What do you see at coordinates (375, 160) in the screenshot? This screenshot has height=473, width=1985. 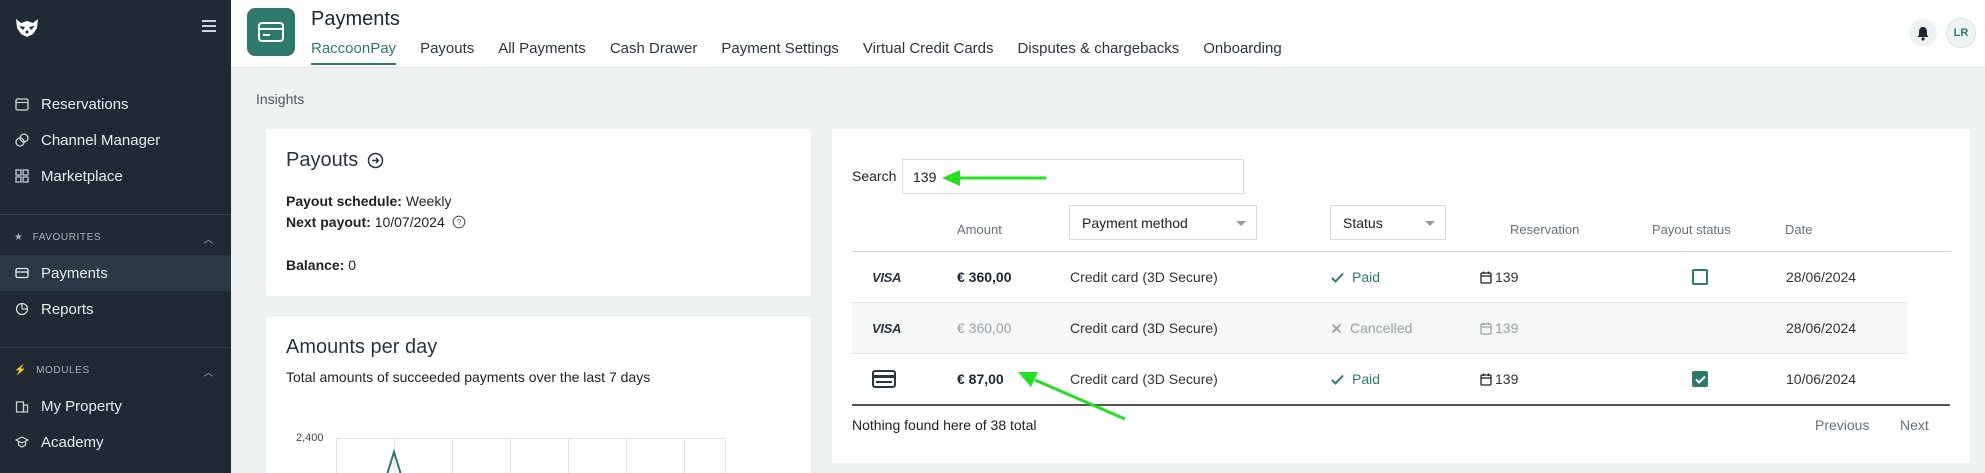 I see `arrow-circle-right-icon` at bounding box center [375, 160].